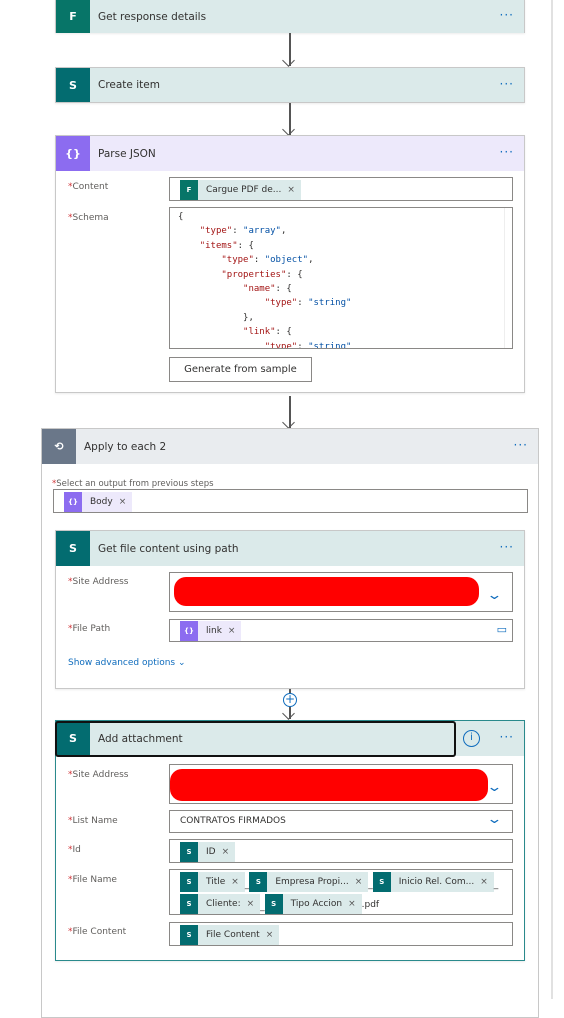 The image size is (564, 1018). What do you see at coordinates (226, 245) in the screenshot?
I see `code-line: "items": {` at bounding box center [226, 245].